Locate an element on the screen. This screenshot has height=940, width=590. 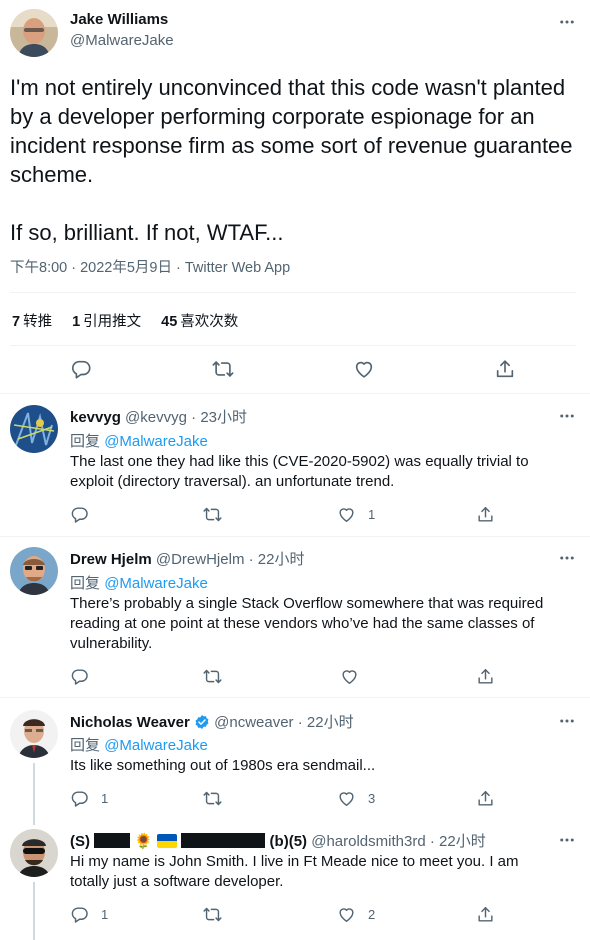
author-name: Jake Williams is located at coordinates (119, 19).